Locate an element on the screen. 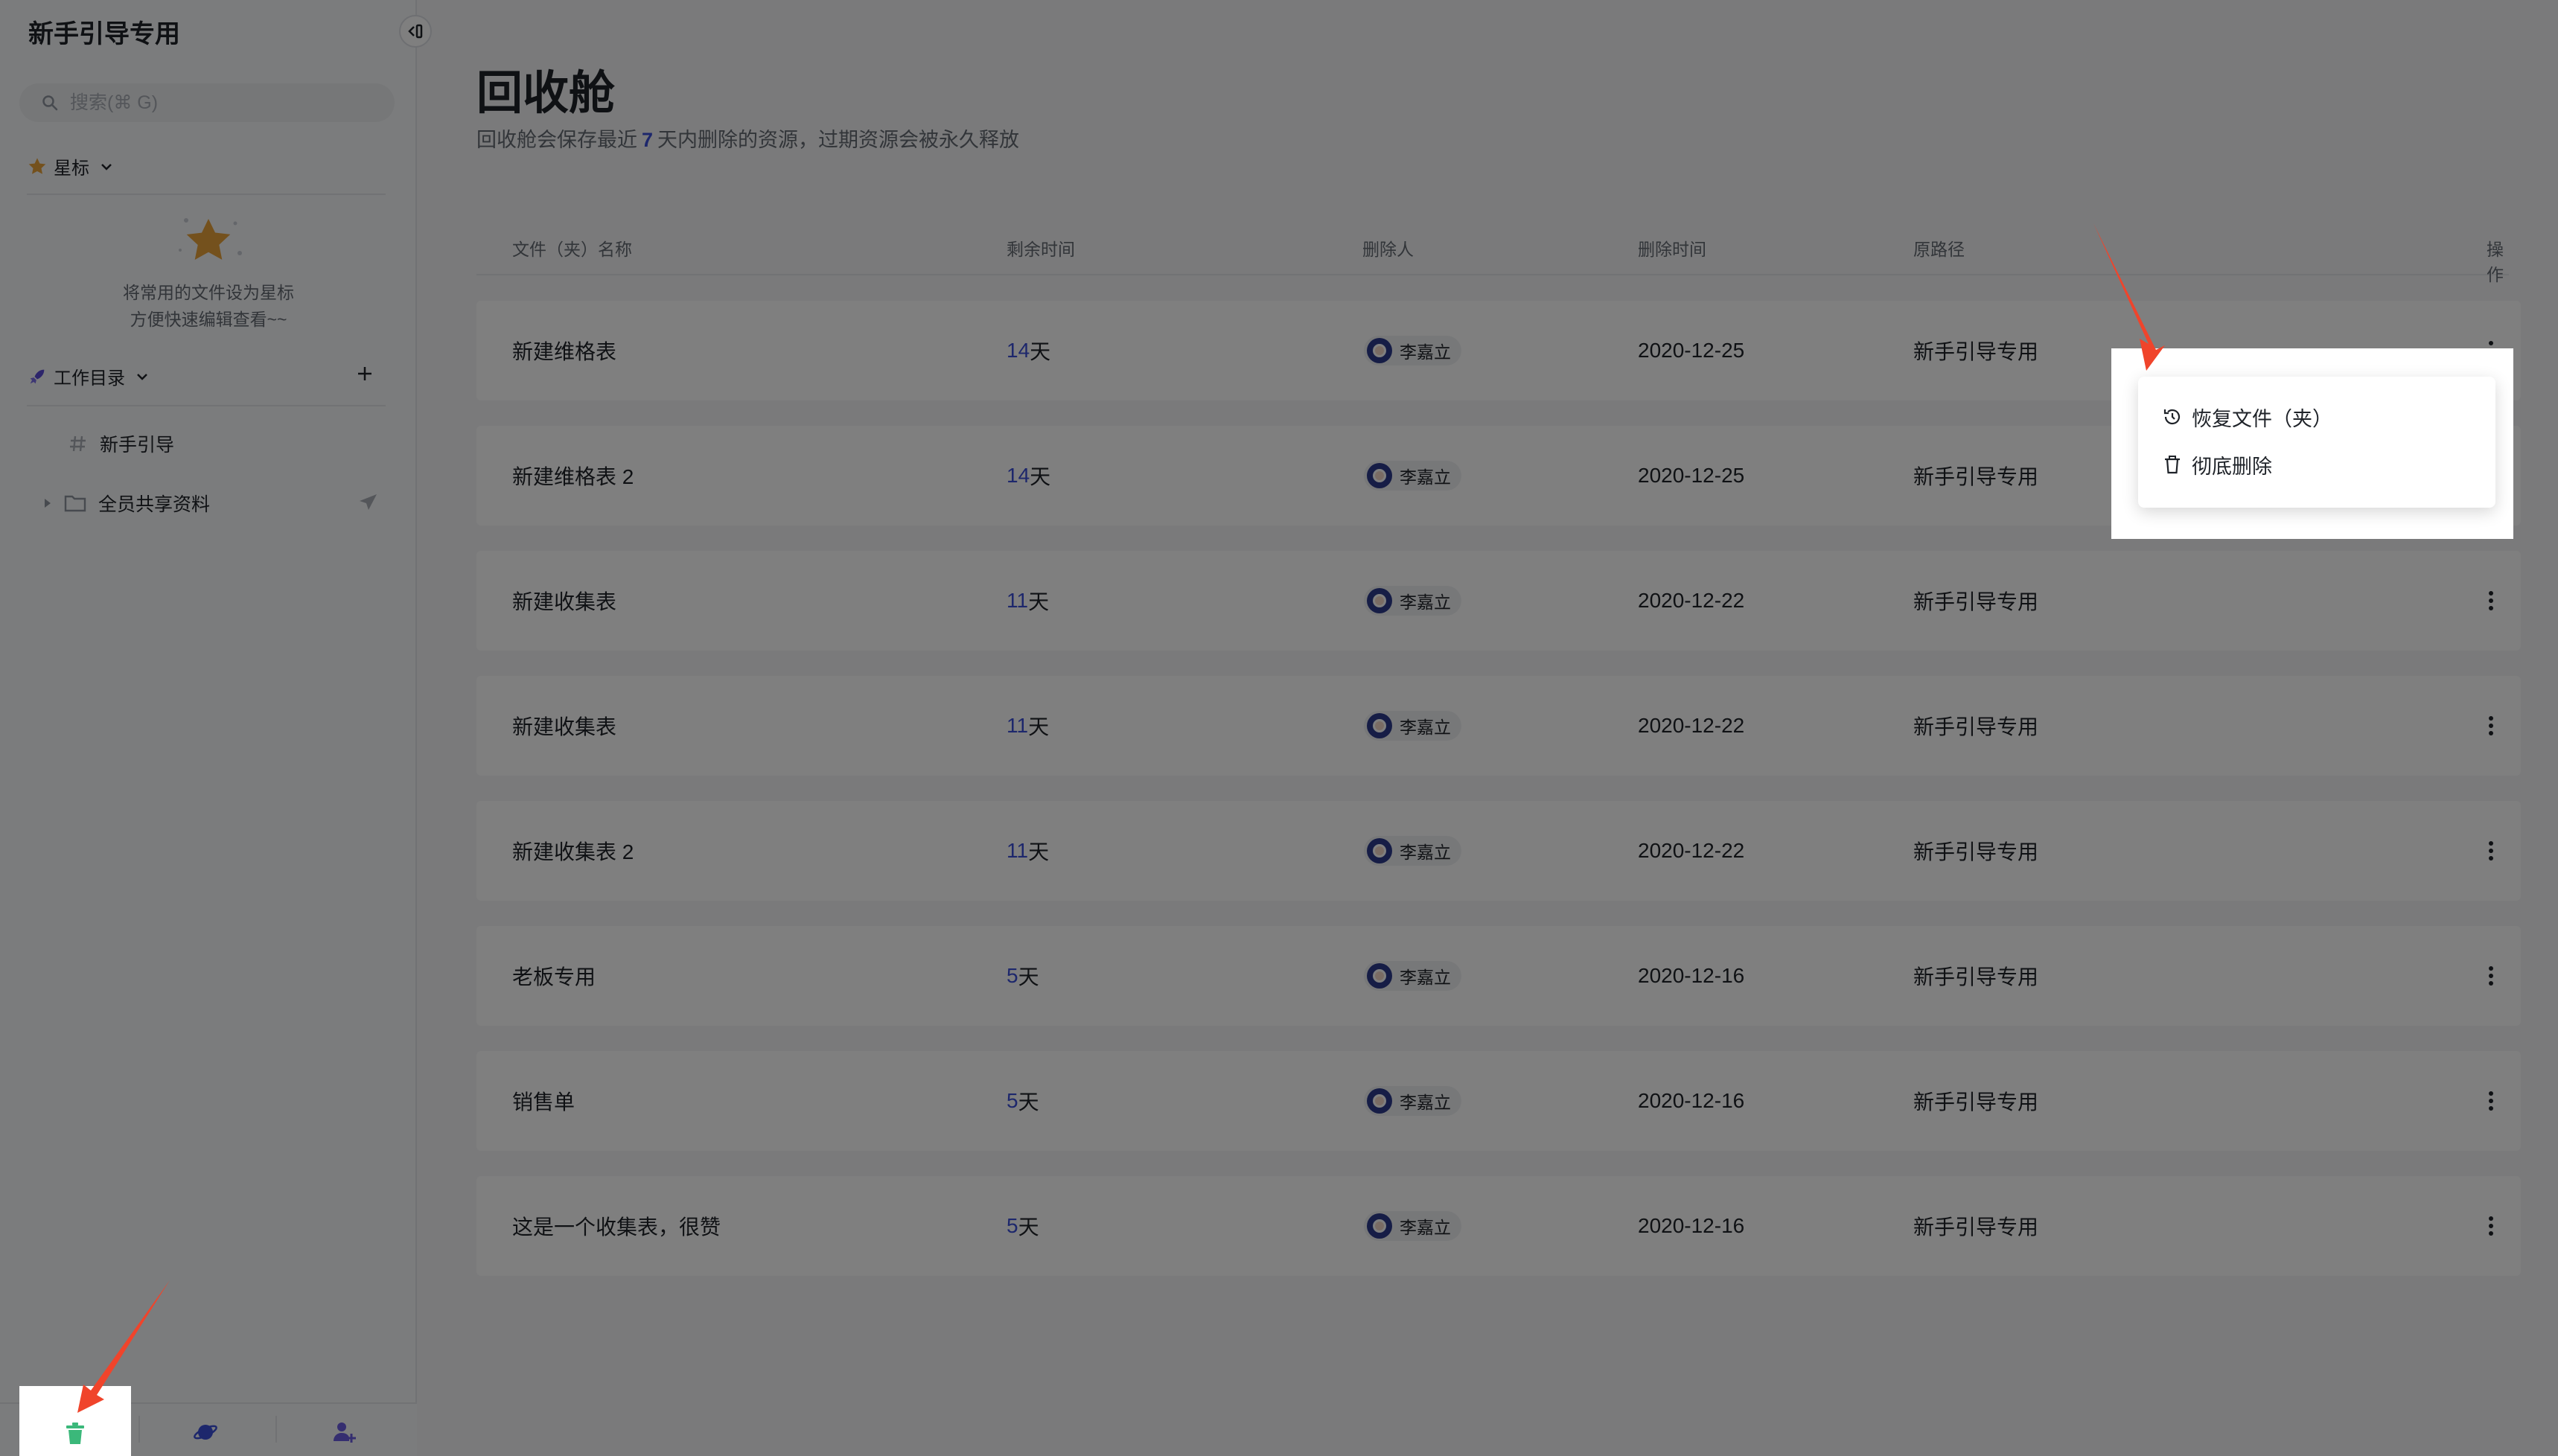 This screenshot has height=1456, width=2558. planet-icon is located at coordinates (205, 1432).